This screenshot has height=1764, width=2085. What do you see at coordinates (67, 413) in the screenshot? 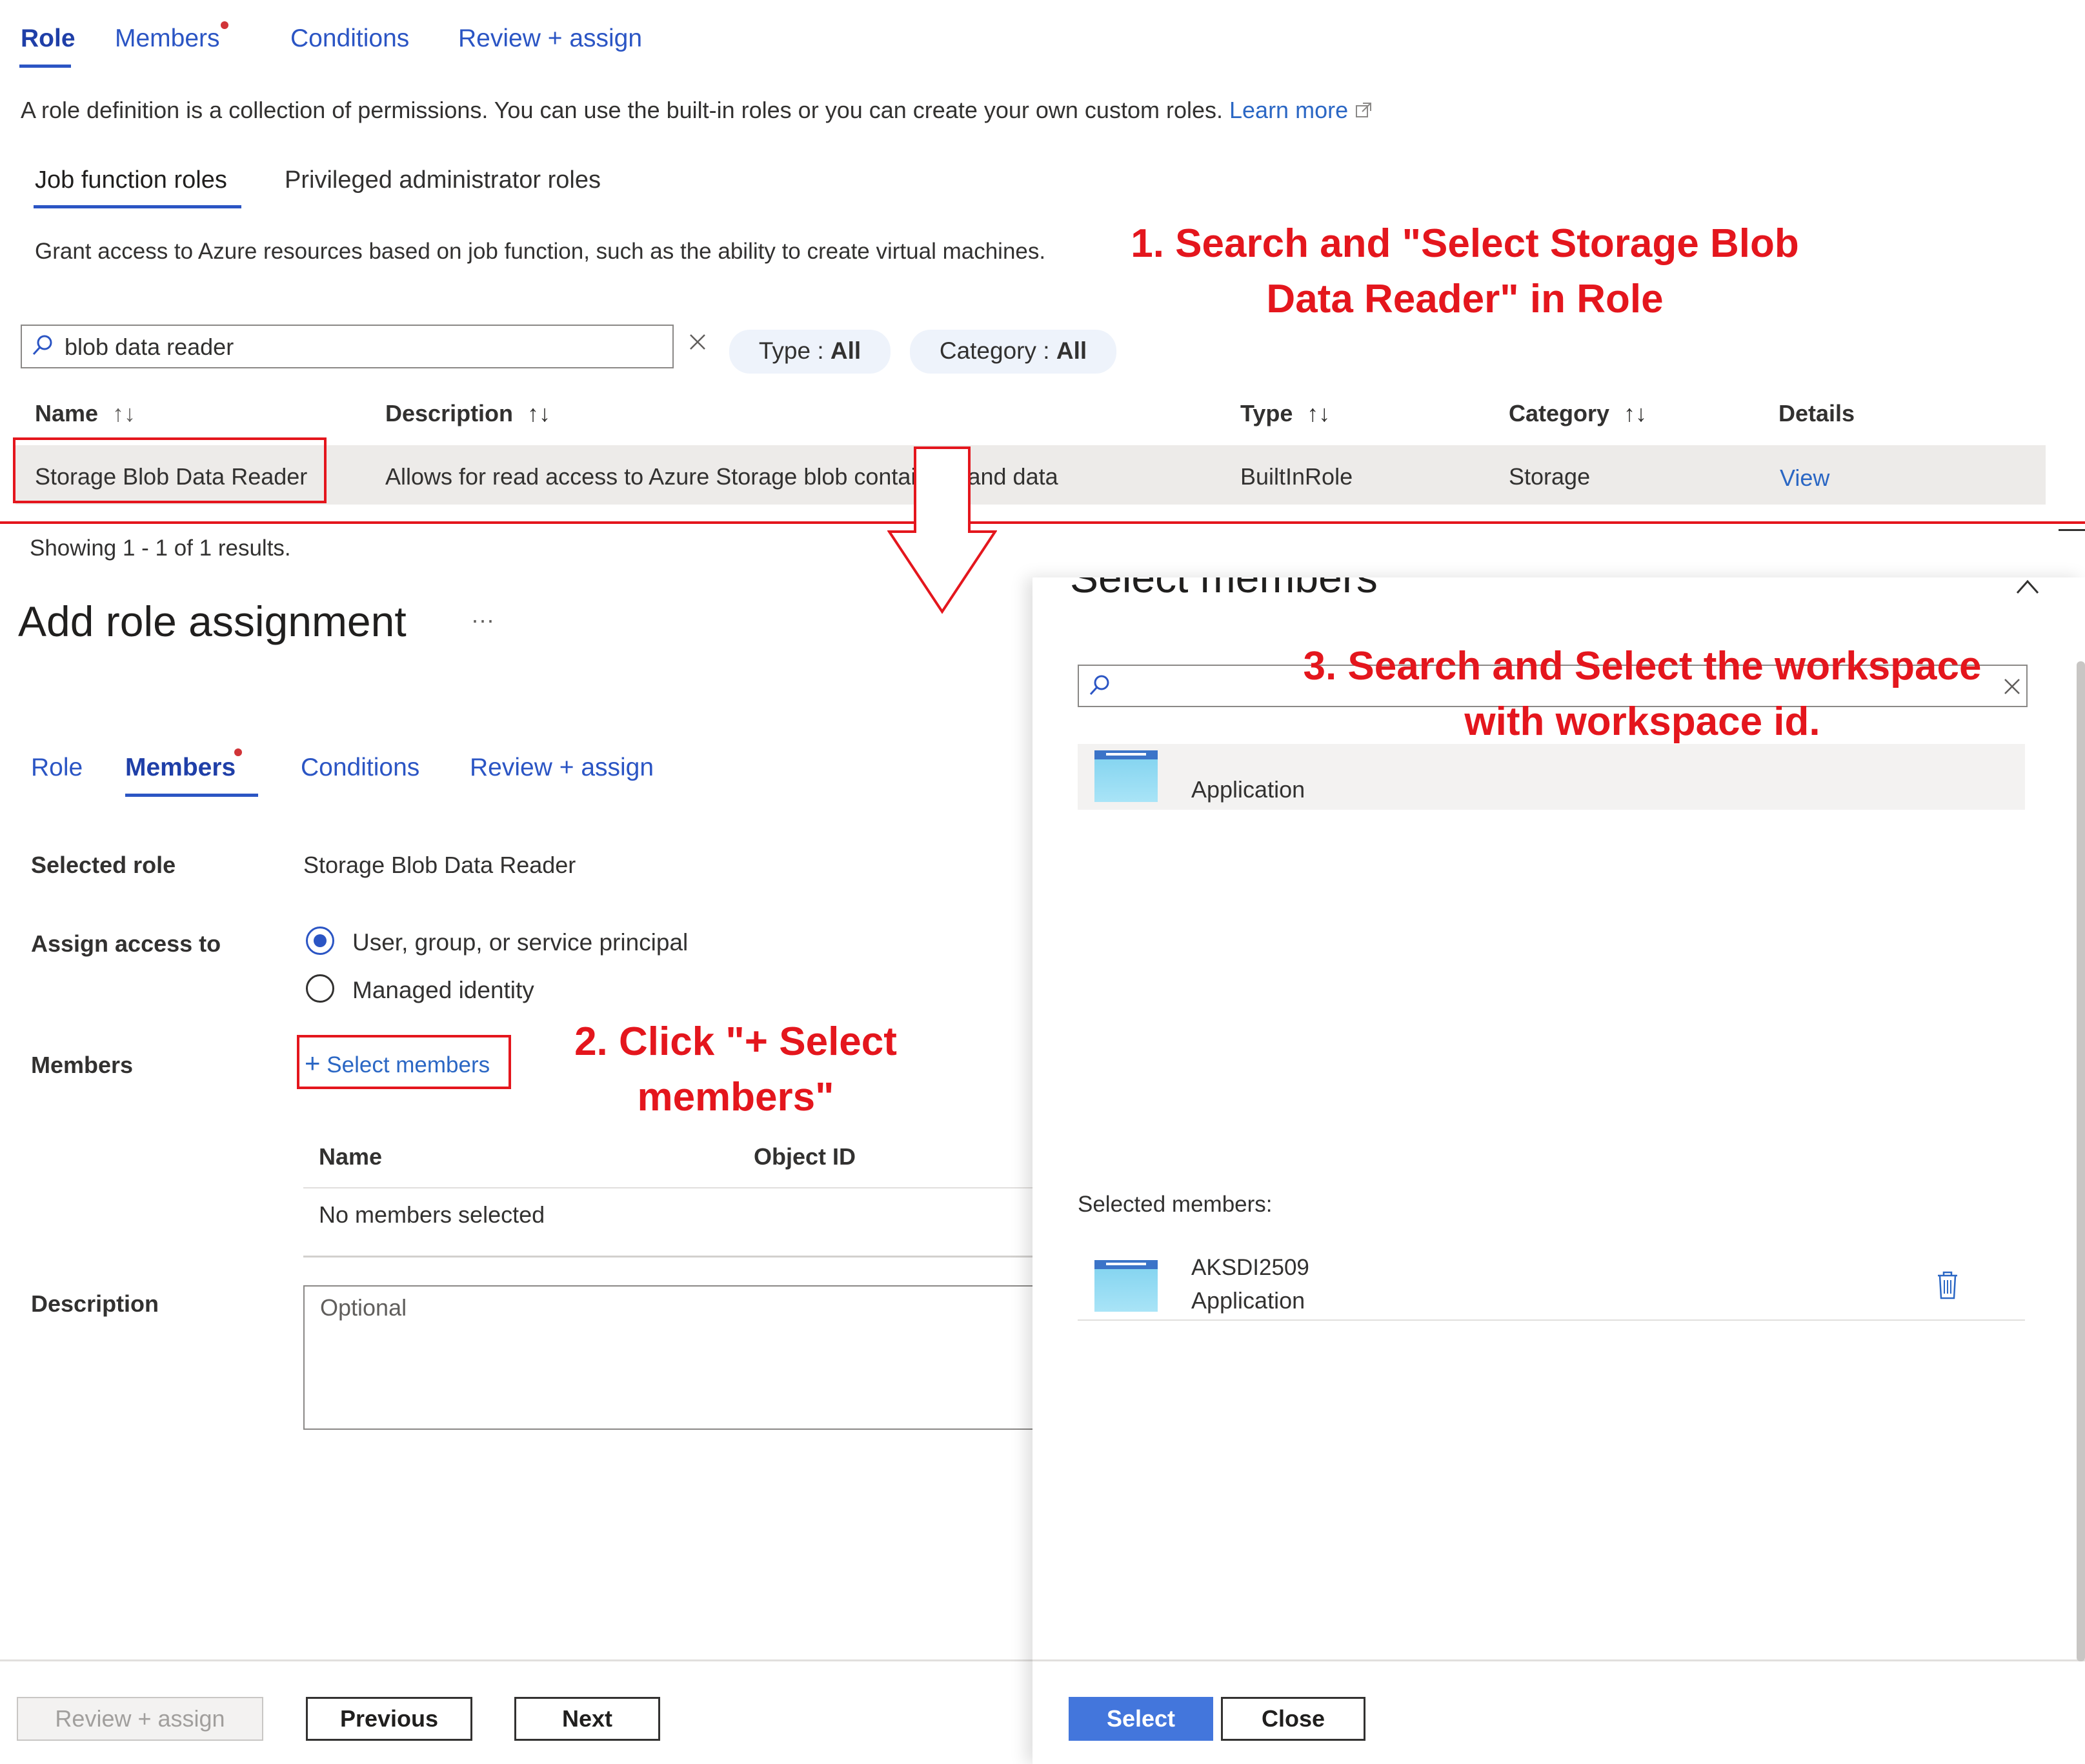
I see `header-name-label: Name` at bounding box center [67, 413].